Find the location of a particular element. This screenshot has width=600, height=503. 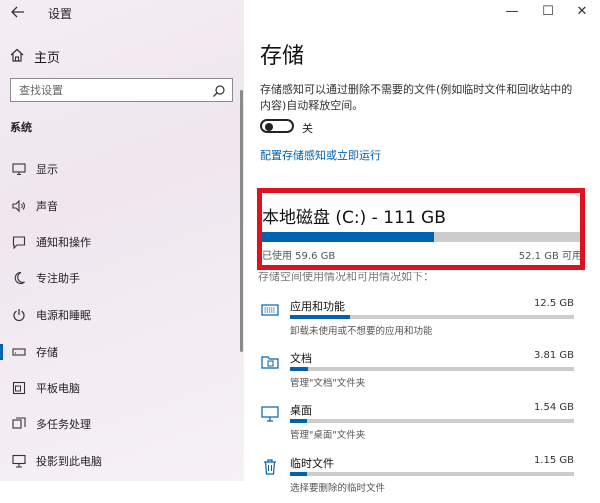

sidebar-item-label: 投影到此电脑 is located at coordinates (69, 461).